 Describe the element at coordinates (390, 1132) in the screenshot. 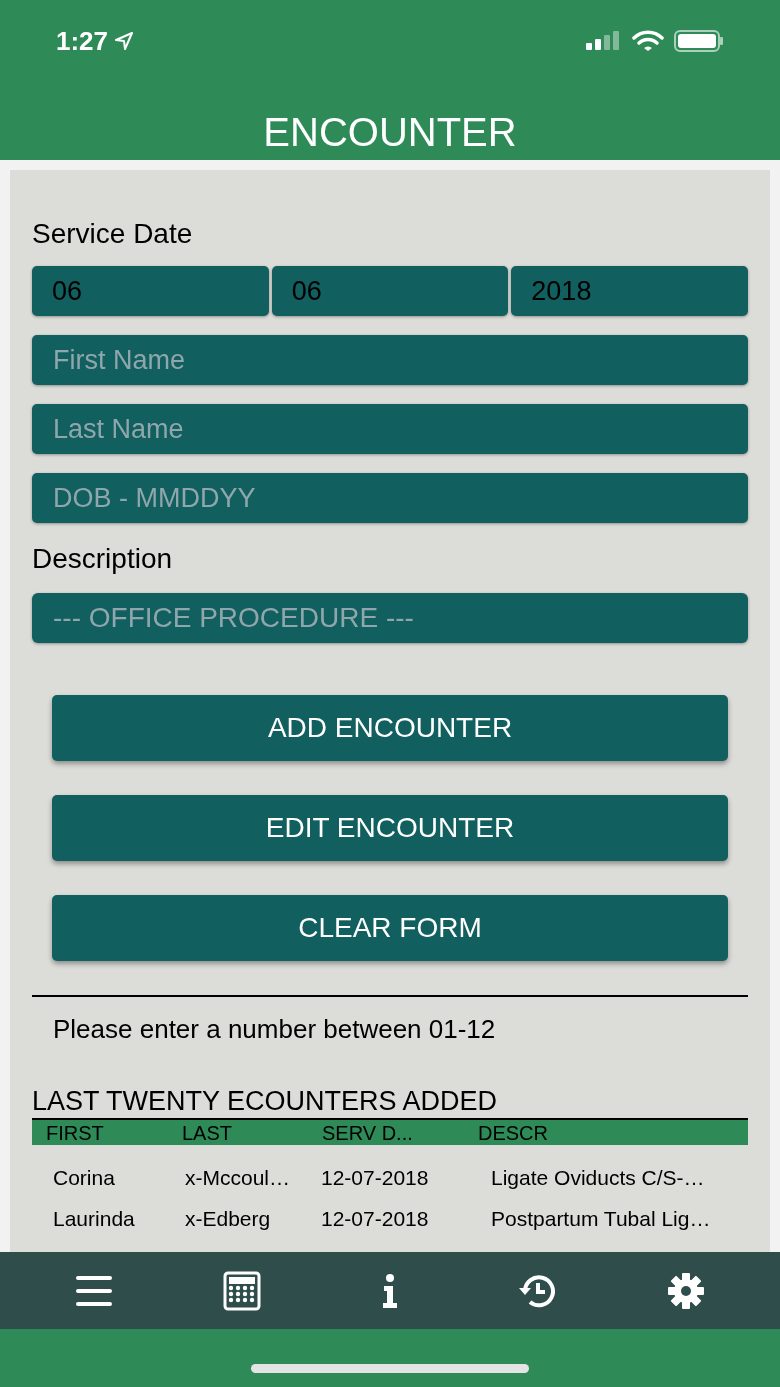

I see `table-header: FIRST LAST SERV D... DESCR` at that location.